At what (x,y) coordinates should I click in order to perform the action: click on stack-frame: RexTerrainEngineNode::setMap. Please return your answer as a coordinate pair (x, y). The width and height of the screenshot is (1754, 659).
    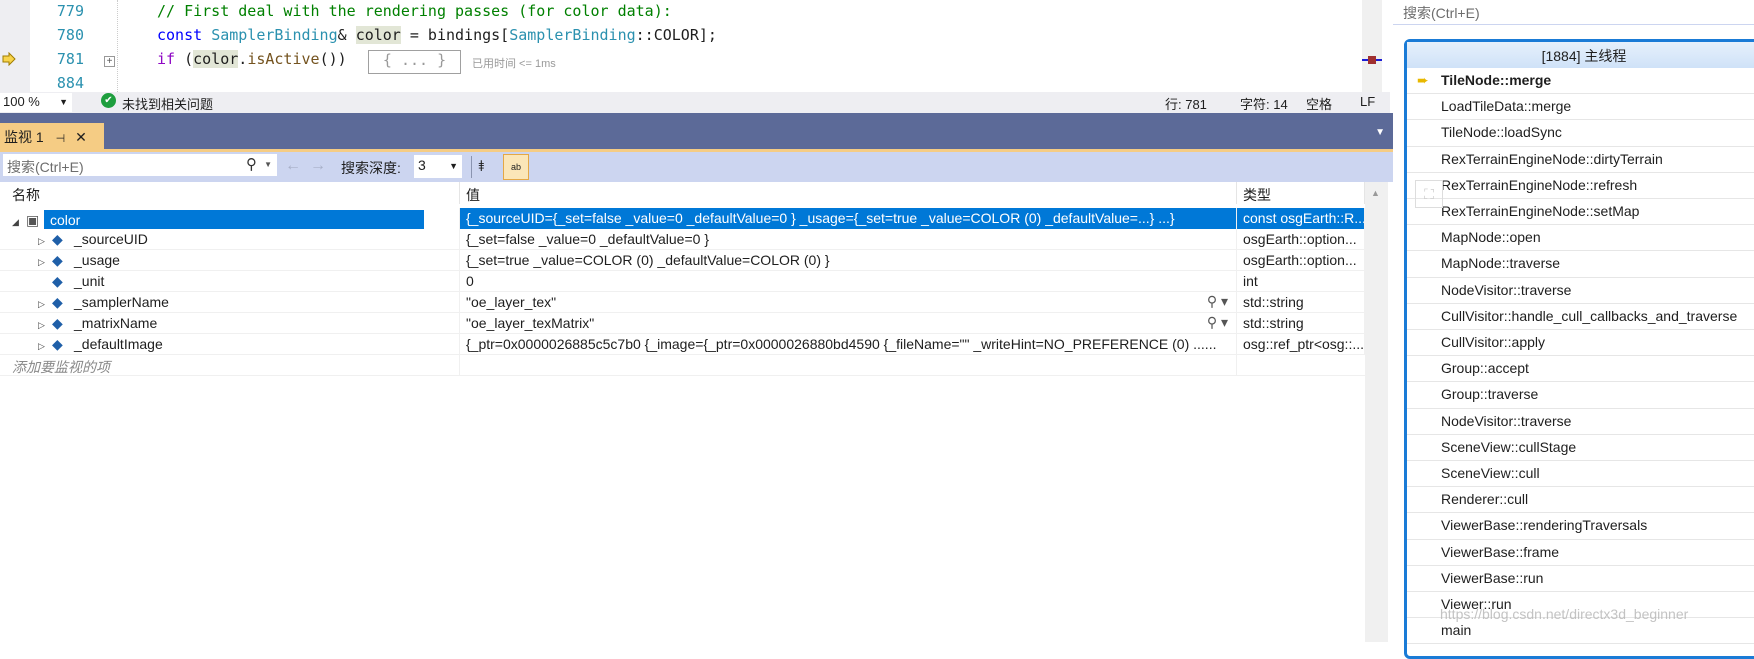
    Looking at the image, I should click on (1580, 212).